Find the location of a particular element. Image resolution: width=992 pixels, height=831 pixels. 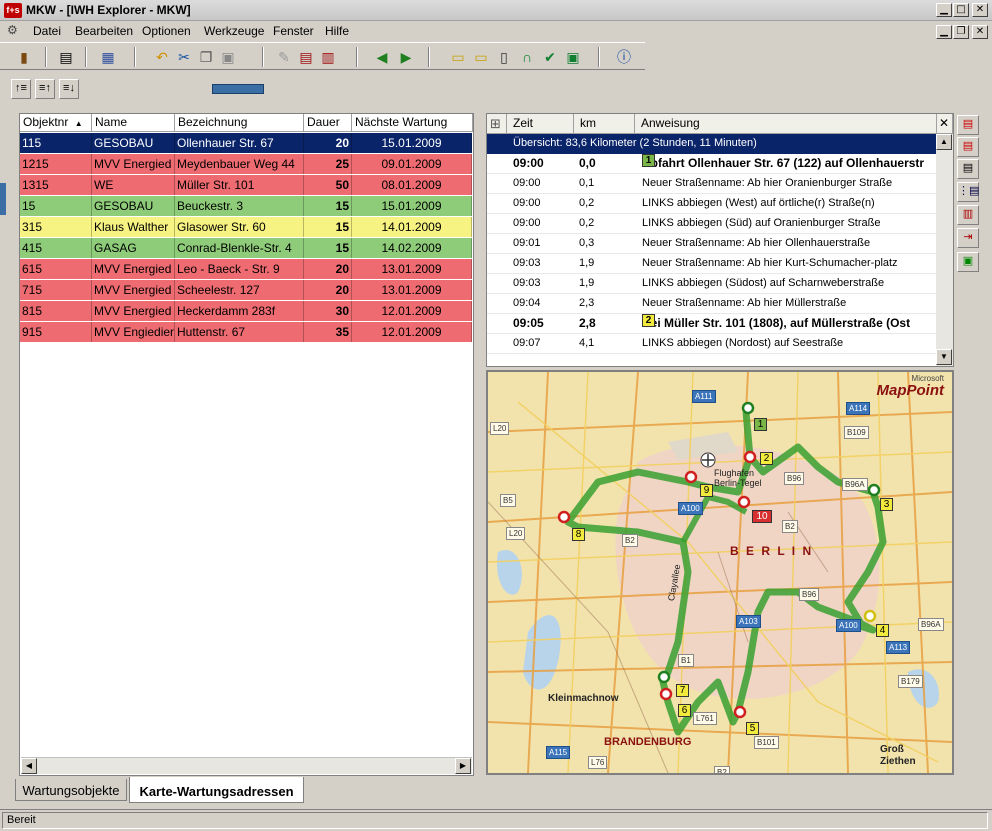

menu-optionen: Optionen is located at coordinates (166, 31).